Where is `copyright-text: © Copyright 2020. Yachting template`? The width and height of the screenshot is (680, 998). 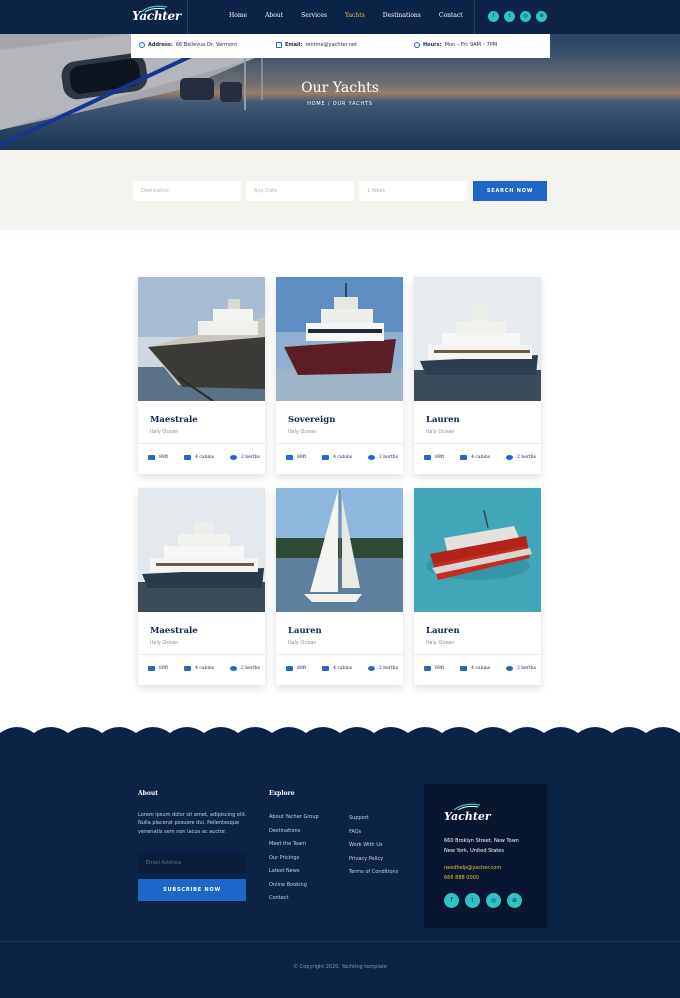
copyright-text: © Copyright 2020. Yachting template is located at coordinates (340, 967).